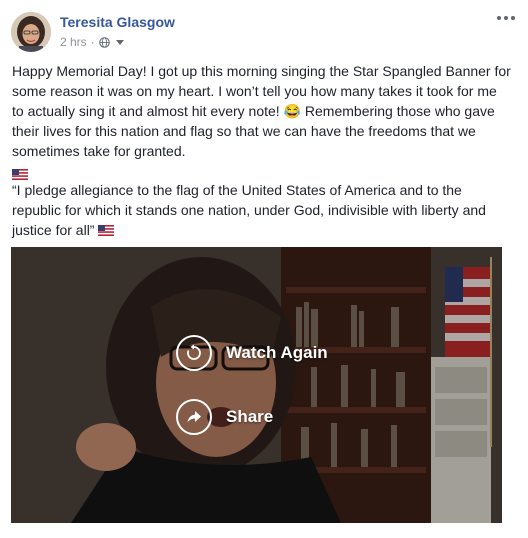 Image resolution: width=528 pixels, height=538 pixels. Describe the element at coordinates (104, 42) in the screenshot. I see `globe-icon` at that location.